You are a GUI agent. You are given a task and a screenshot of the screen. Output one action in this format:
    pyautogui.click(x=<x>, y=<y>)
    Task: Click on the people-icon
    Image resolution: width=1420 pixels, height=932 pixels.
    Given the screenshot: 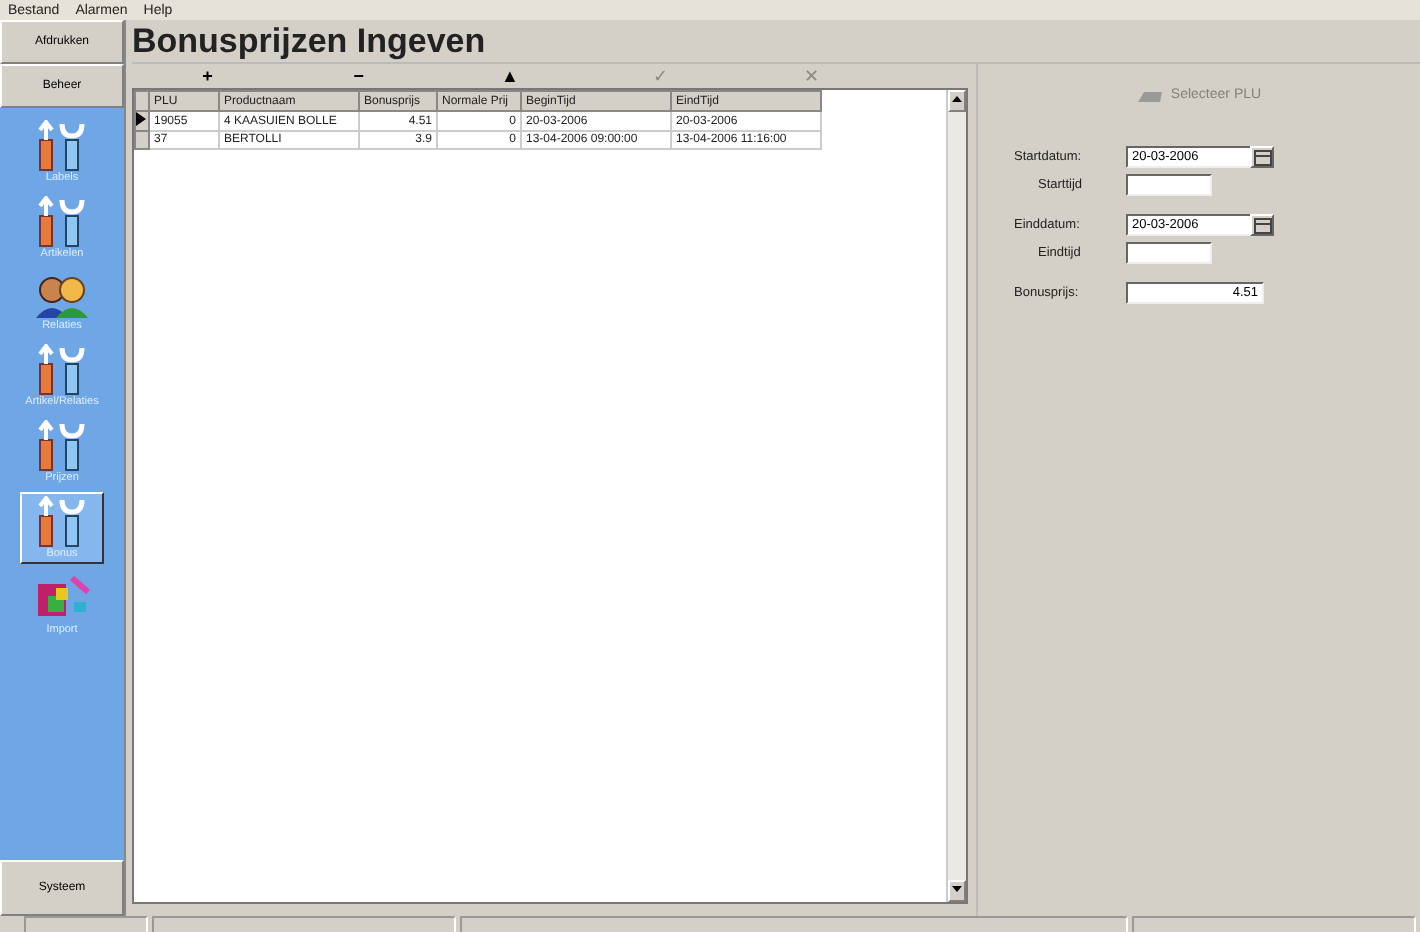 What is the action you would take?
    pyautogui.click(x=62, y=296)
    